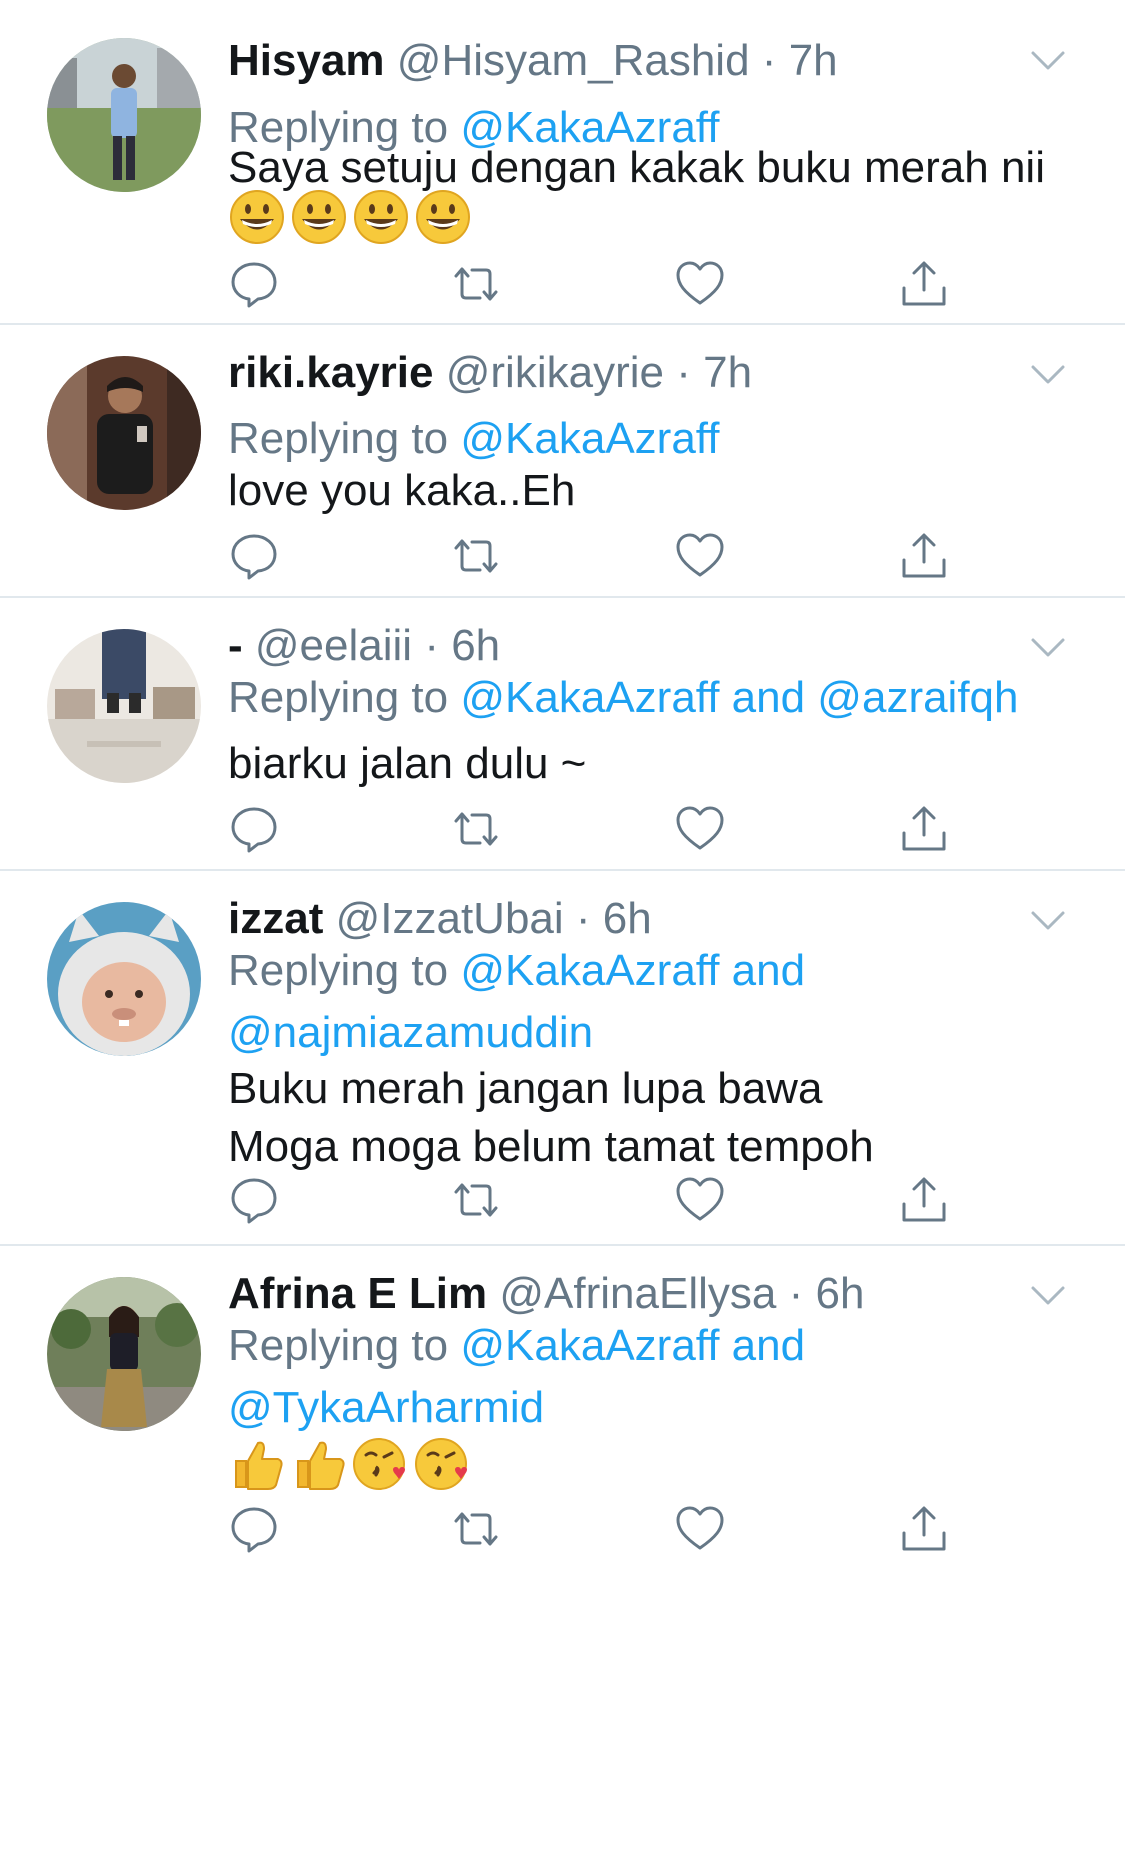 This screenshot has width=1125, height=1865. What do you see at coordinates (555, 372) in the screenshot?
I see `user-handle: @rikikayrie` at bounding box center [555, 372].